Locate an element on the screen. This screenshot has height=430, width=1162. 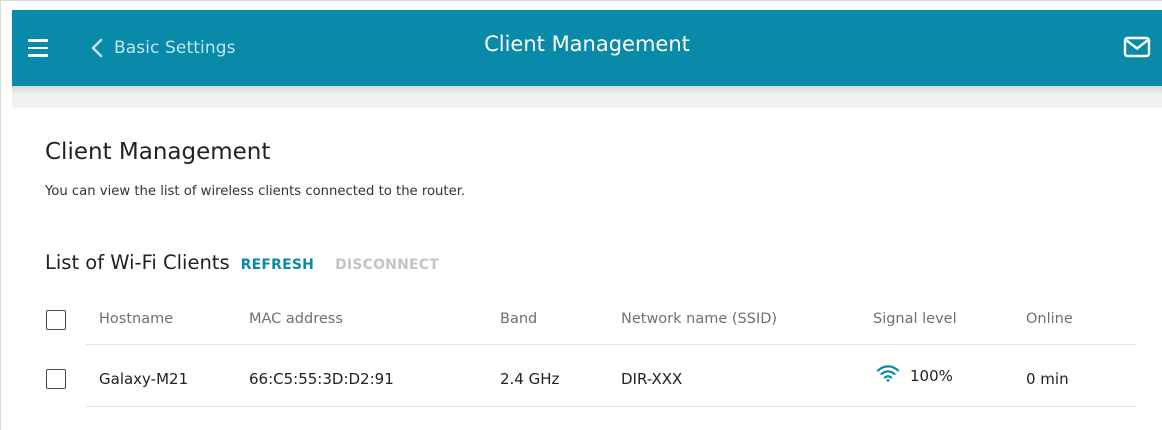
signal-value: 100% is located at coordinates (931, 376).